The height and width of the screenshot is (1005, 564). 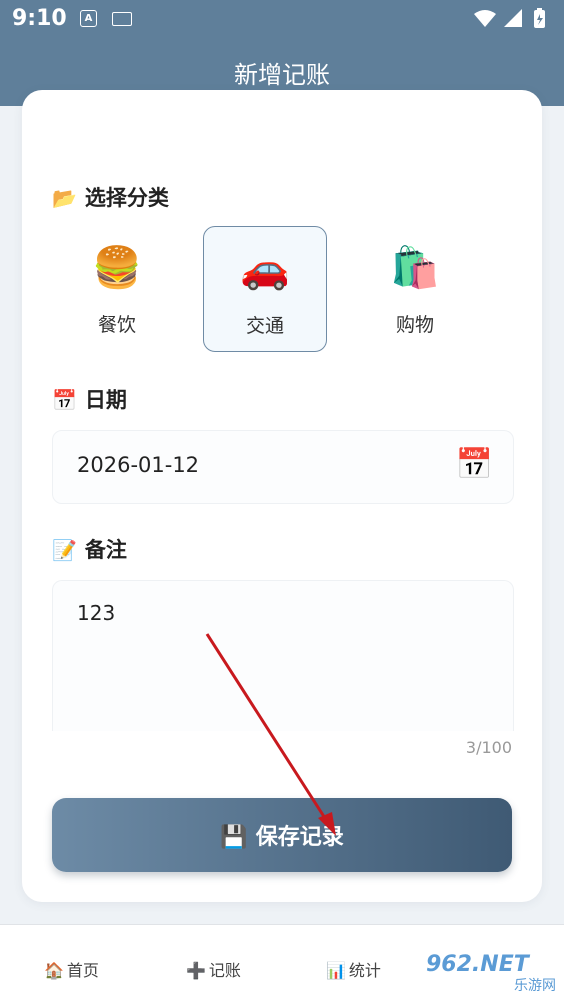 I want to click on bottom-tab-bar: 🏠 首页 ➕ 记账 📊 统计 962.NET 乐游网, so click(x=282, y=964).